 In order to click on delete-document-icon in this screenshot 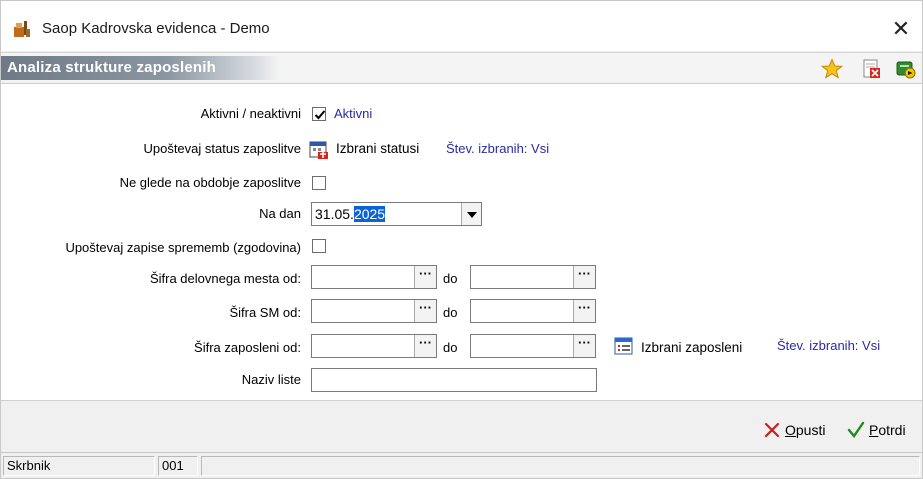, I will do `click(872, 69)`.